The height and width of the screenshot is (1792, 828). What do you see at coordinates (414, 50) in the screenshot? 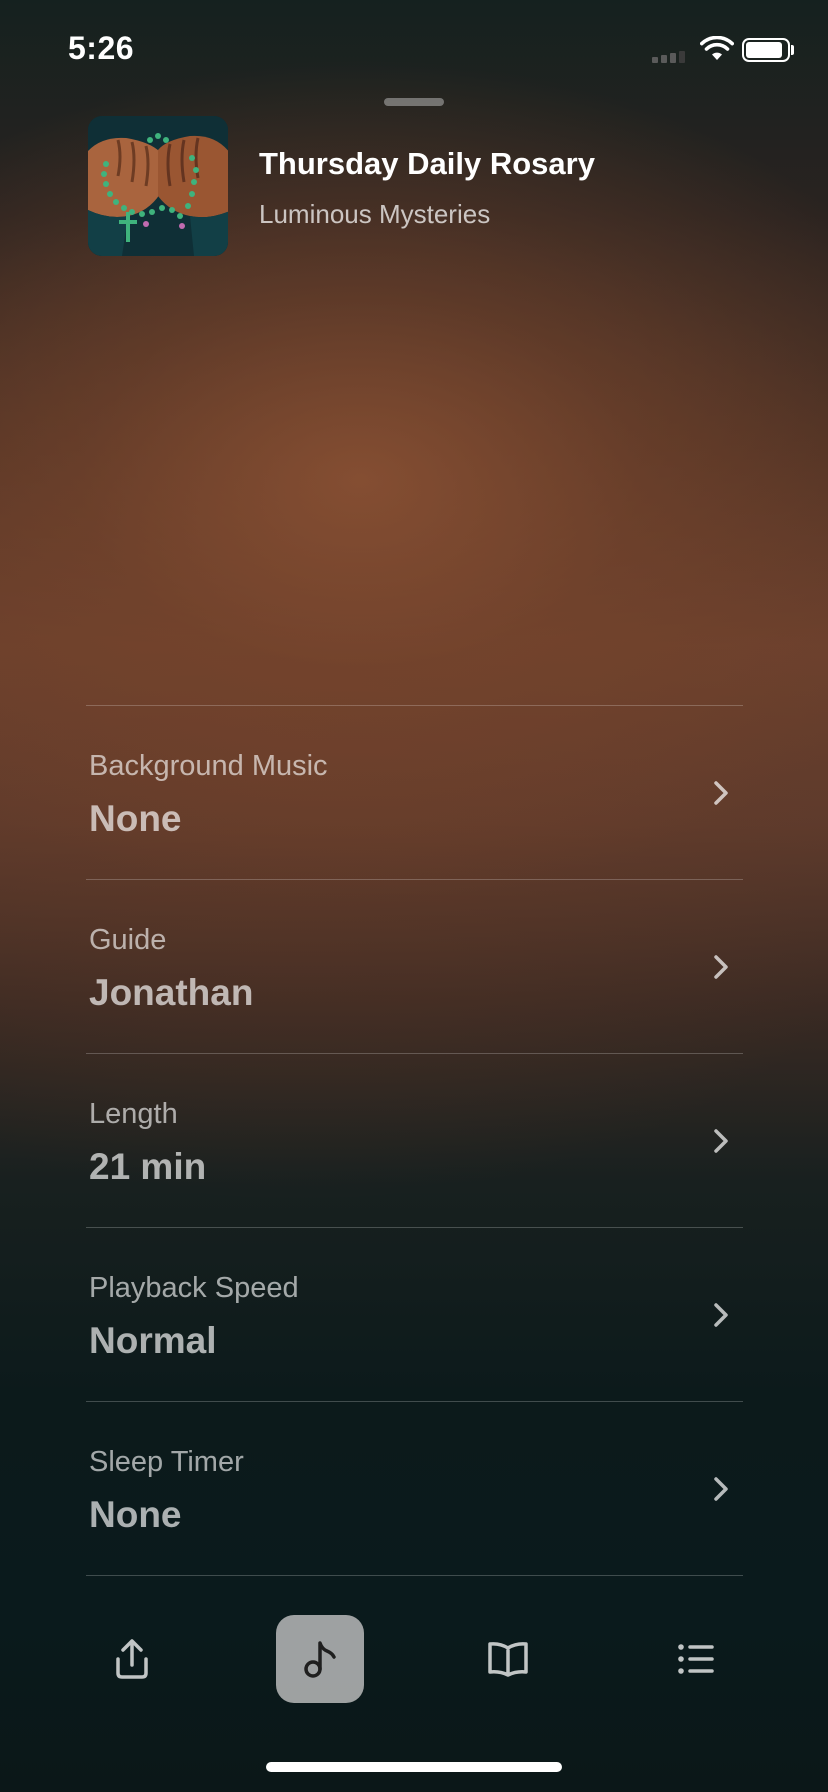
I see `status-bar: 5:26` at bounding box center [414, 50].